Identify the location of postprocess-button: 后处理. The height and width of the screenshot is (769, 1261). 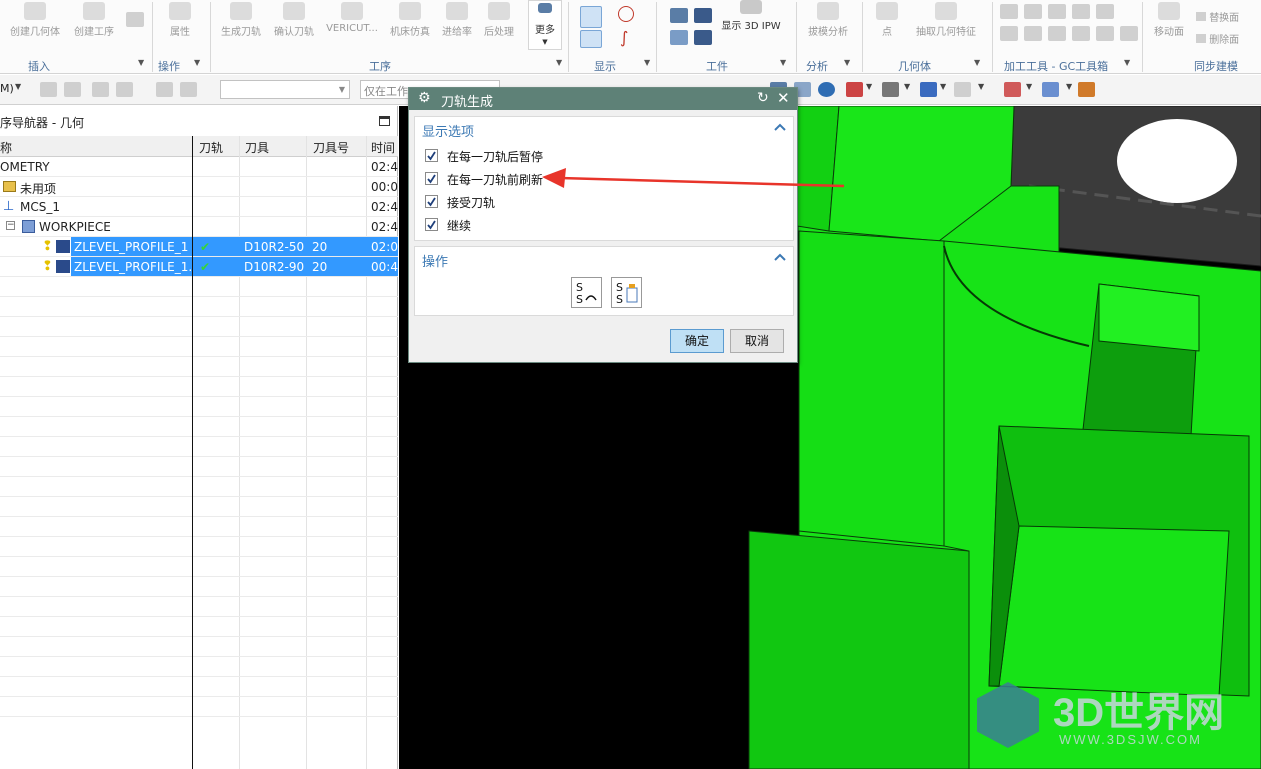
(499, 19).